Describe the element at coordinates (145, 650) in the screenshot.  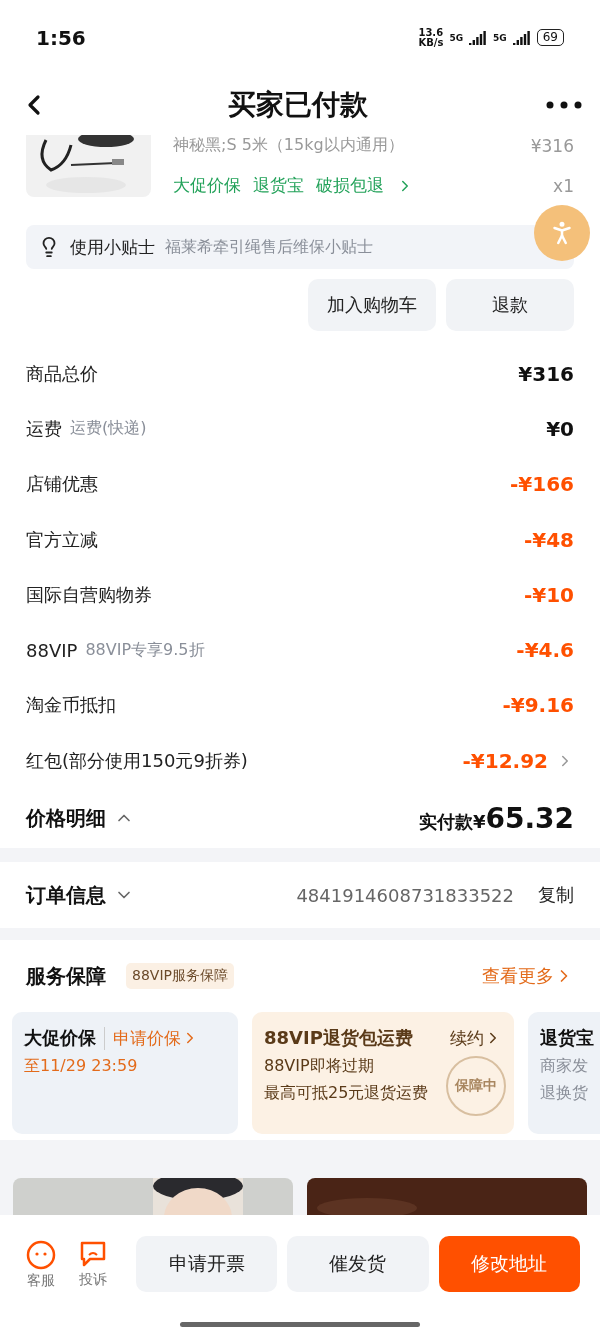
I see `price-note: 88VIP专享9.5折` at that location.